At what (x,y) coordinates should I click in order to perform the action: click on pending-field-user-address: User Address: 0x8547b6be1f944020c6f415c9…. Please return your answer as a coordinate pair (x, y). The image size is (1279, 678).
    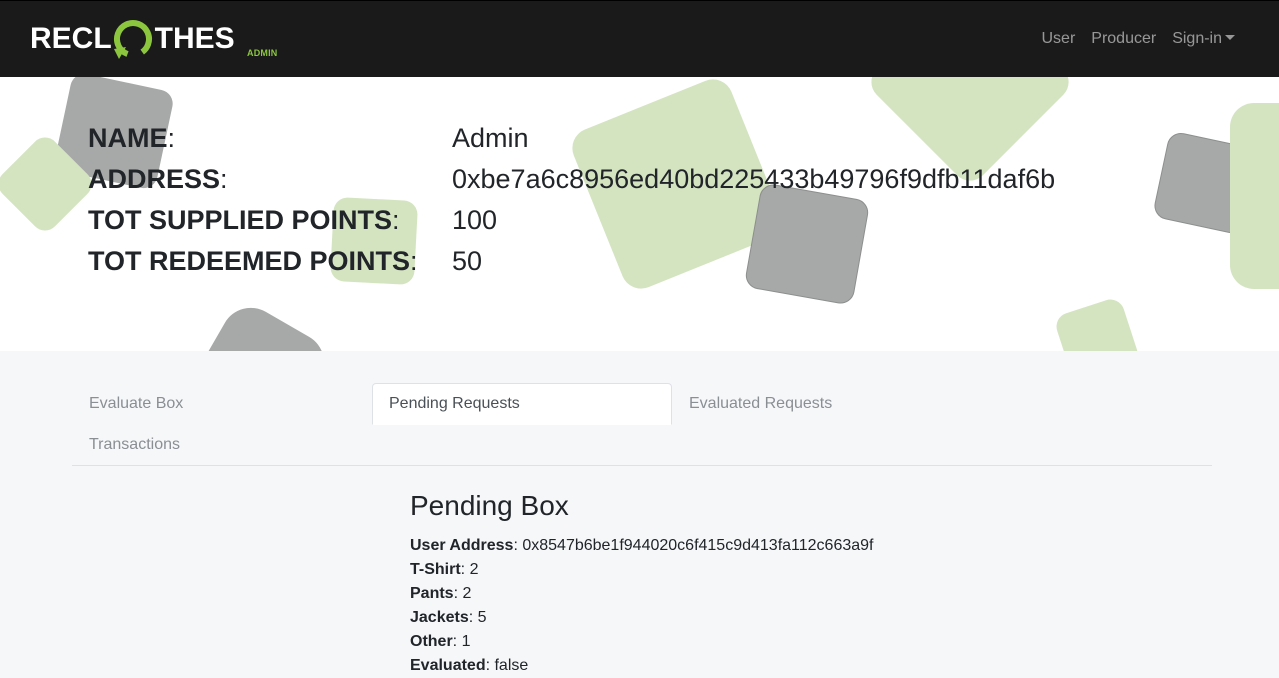
    Looking at the image, I should click on (642, 545).